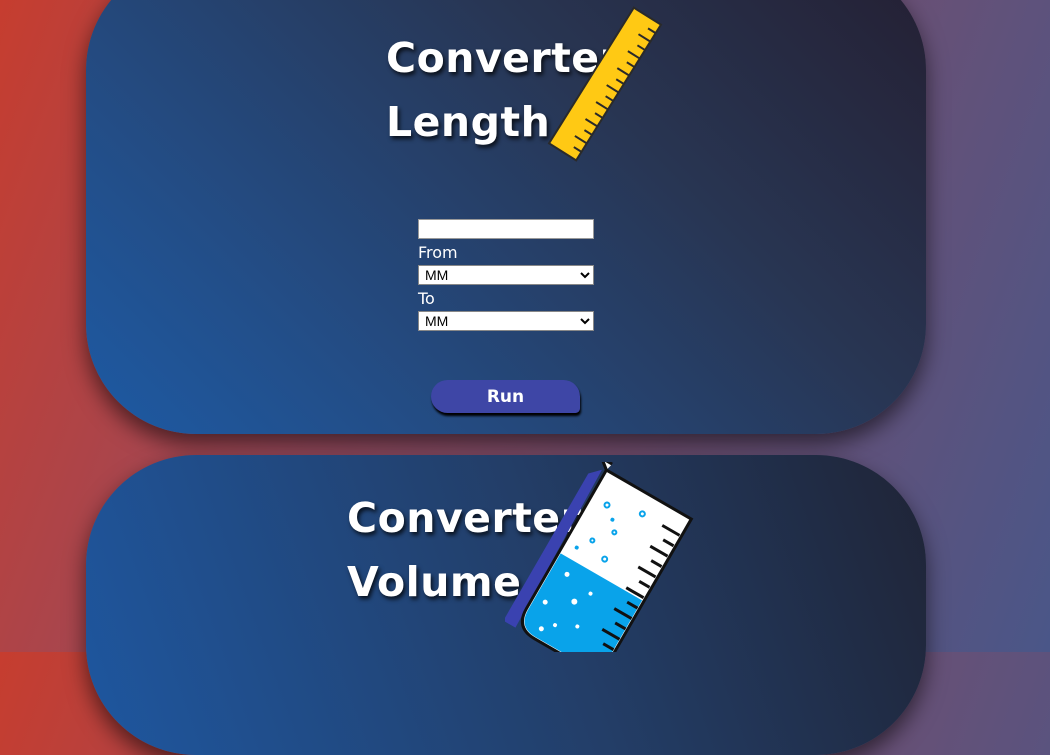 This screenshot has height=755, width=1050. What do you see at coordinates (506, 321) in the screenshot?
I see `to-unit-select: MM` at bounding box center [506, 321].